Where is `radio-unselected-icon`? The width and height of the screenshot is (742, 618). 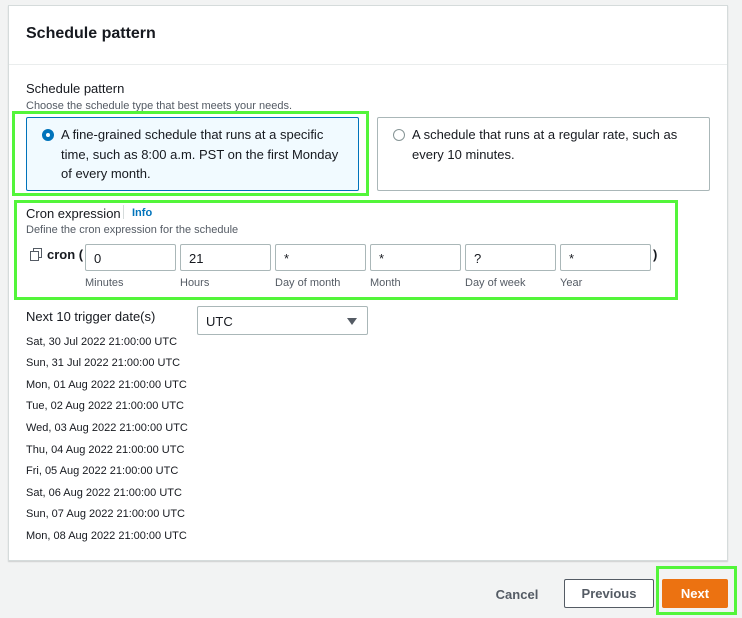
radio-unselected-icon is located at coordinates (399, 135).